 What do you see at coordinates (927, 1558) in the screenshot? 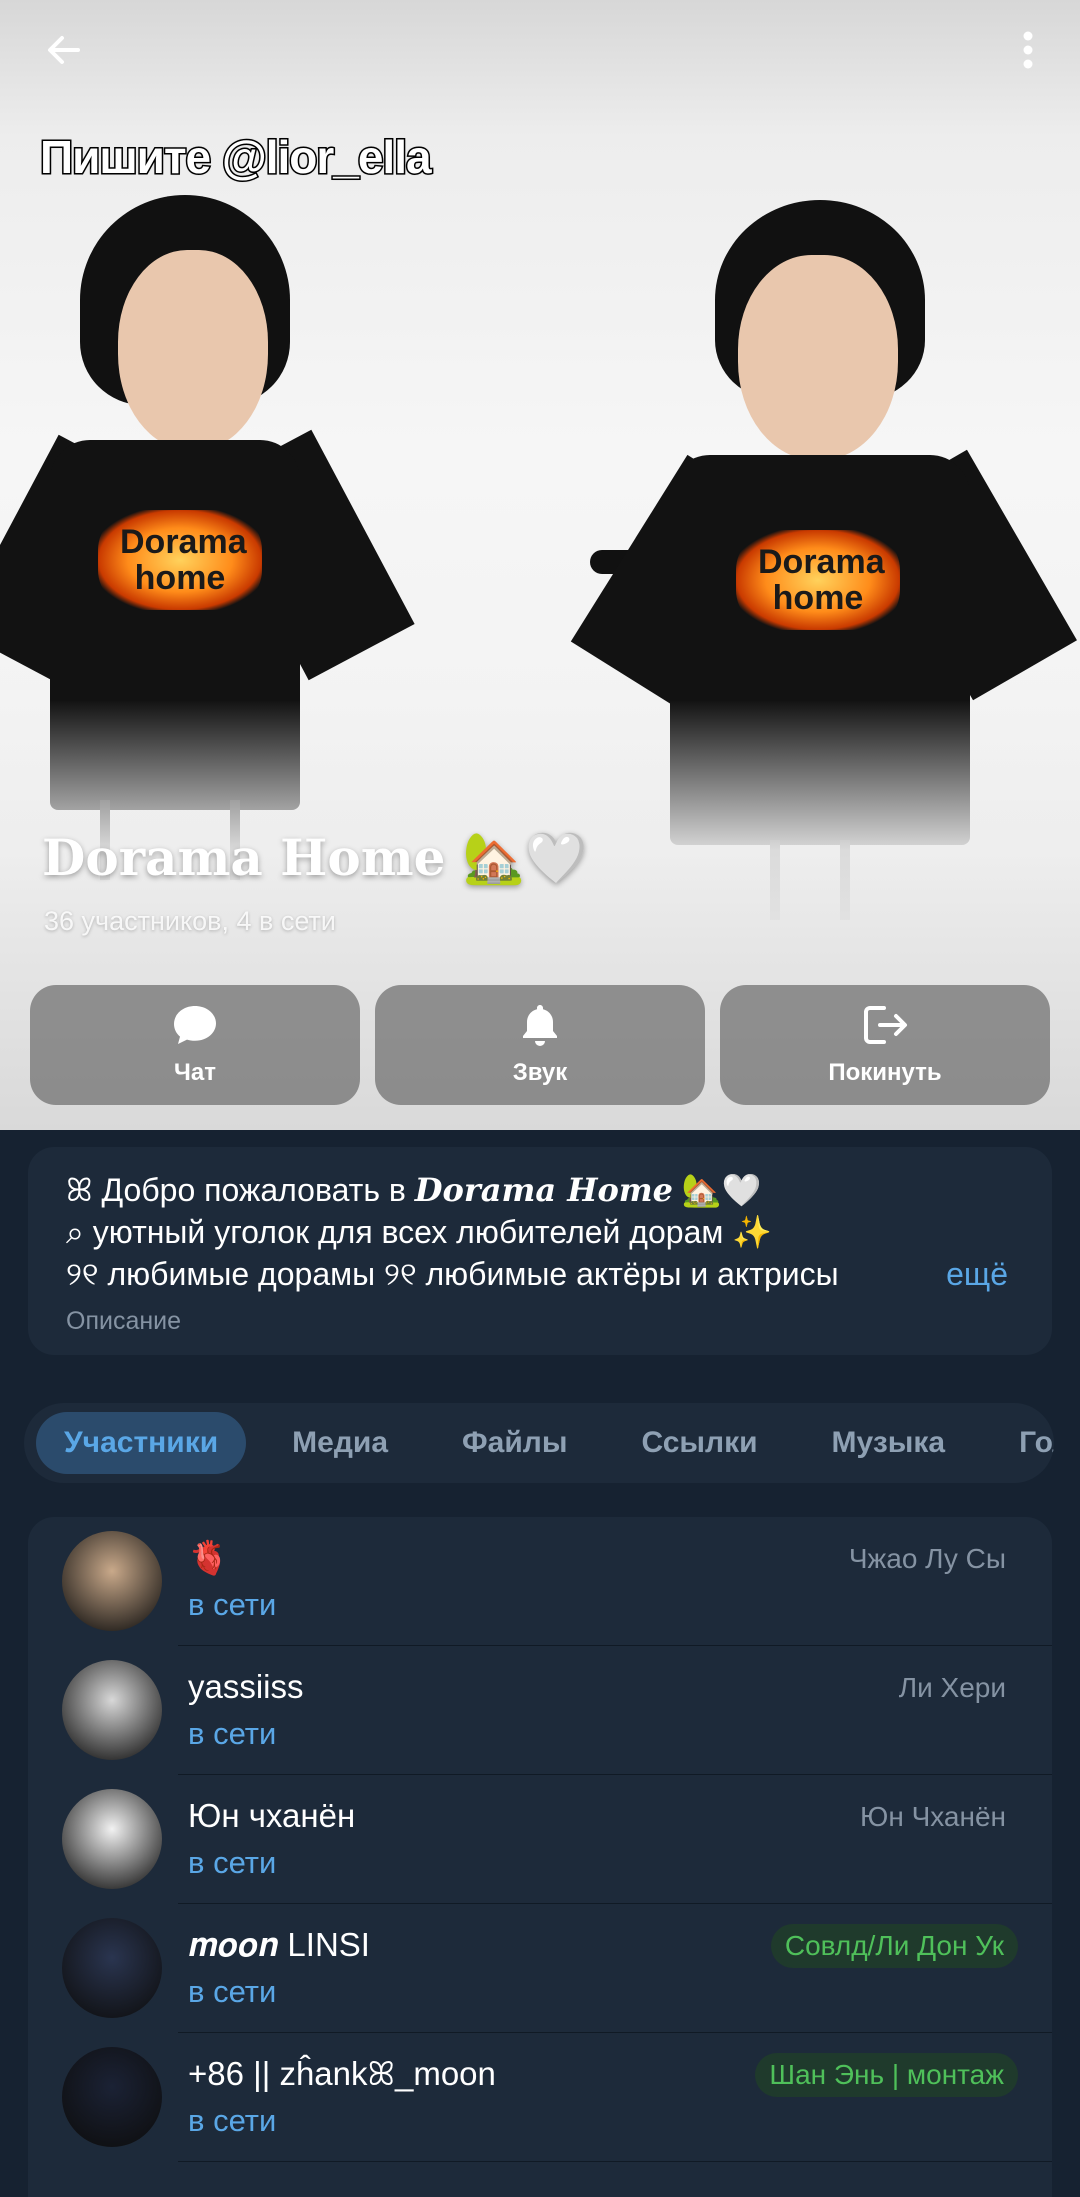
I see `member-role: Чжао Лу Сы` at bounding box center [927, 1558].